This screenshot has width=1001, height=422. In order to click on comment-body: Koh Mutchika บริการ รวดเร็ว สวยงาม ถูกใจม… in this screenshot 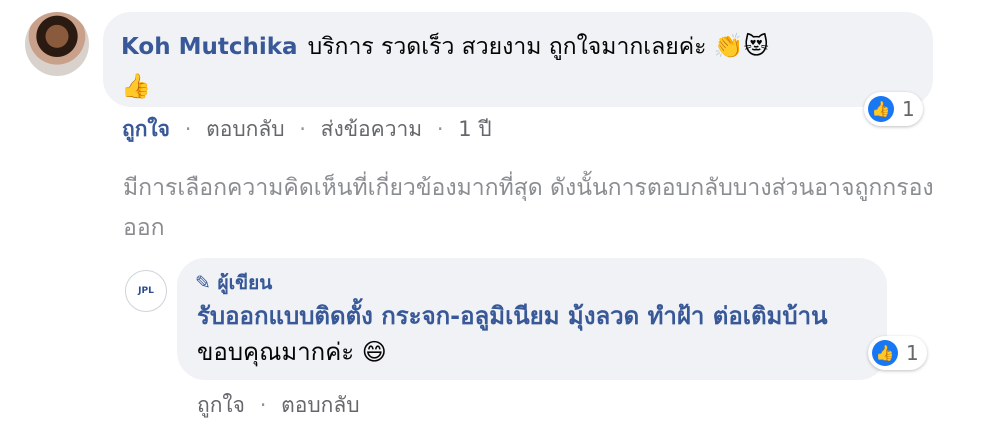, I will do `click(516, 46)`.